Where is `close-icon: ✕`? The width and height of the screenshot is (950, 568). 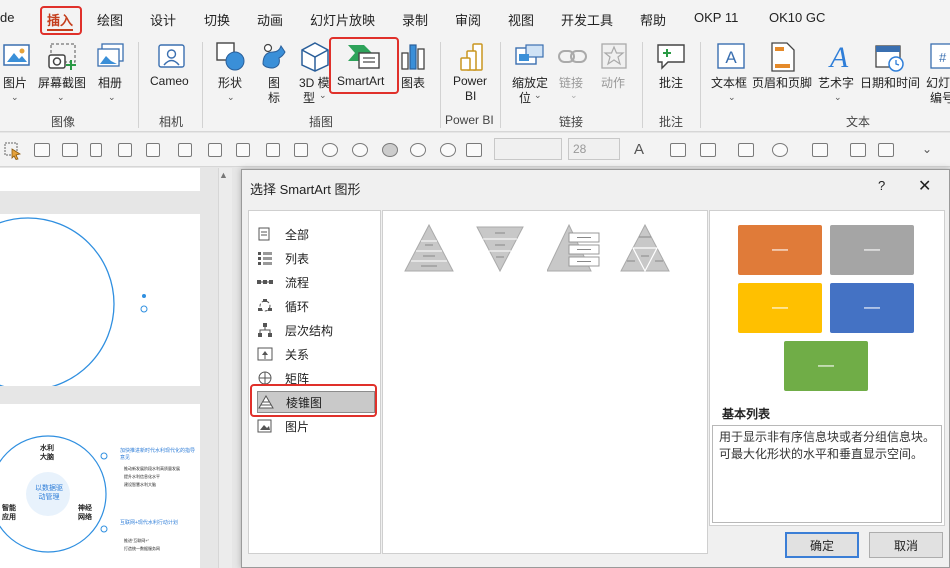 close-icon: ✕ is located at coordinates (924, 186).